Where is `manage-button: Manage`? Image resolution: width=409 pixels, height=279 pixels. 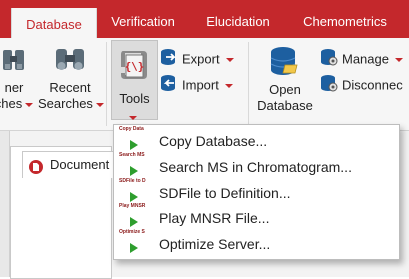 manage-button: Manage is located at coordinates (361, 58).